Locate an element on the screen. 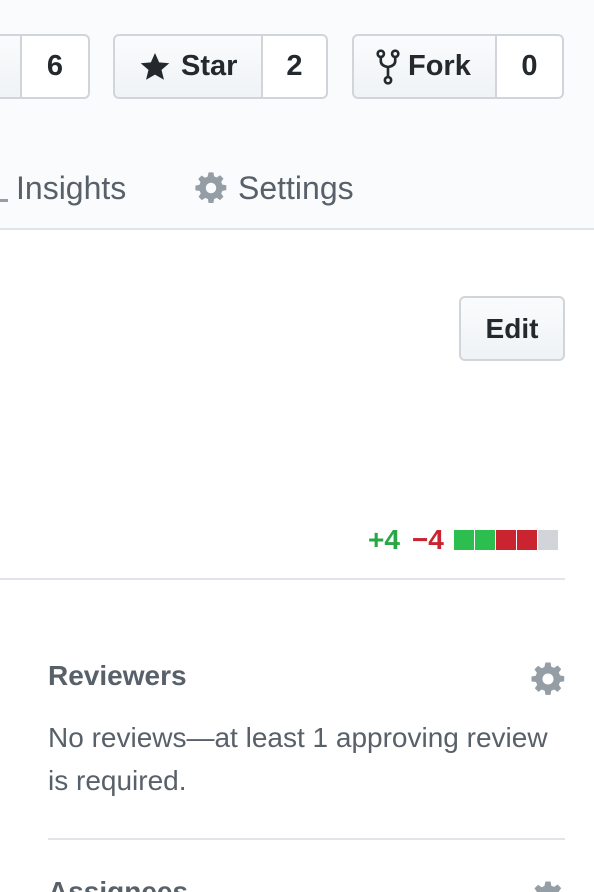  tab-settings: Settings is located at coordinates (274, 188).